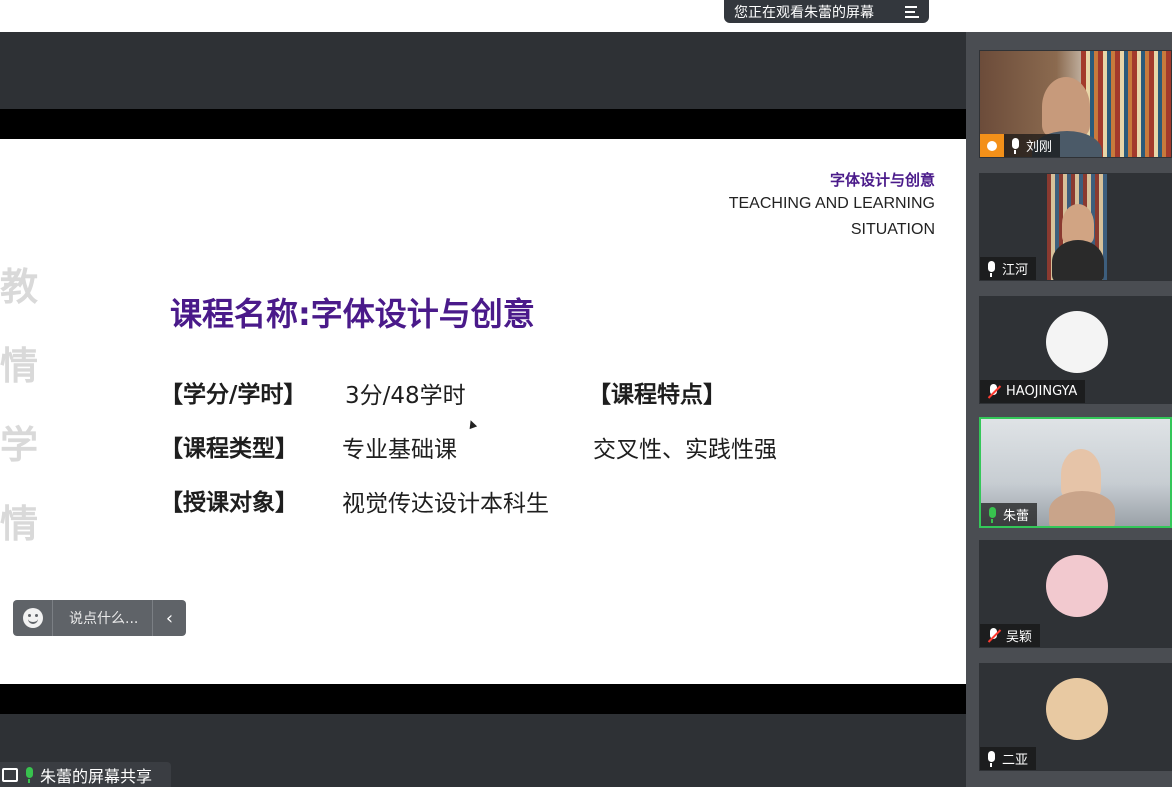 This screenshot has width=1172, height=787. I want to click on brand-en-line1: TEACHING AND LEARNING, so click(831, 203).